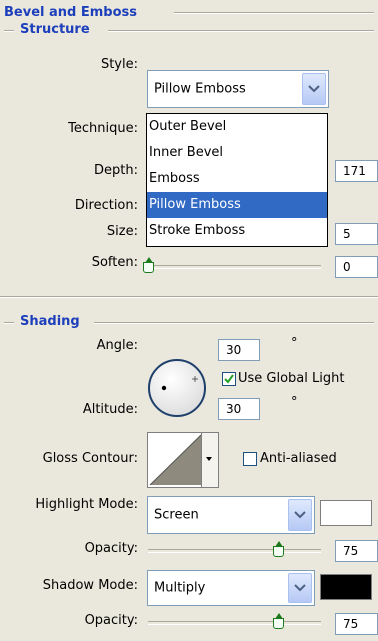 This screenshot has height=641, width=378. What do you see at coordinates (70, 12) in the screenshot?
I see `bevel-emboss-title: Bevel and Emboss` at bounding box center [70, 12].